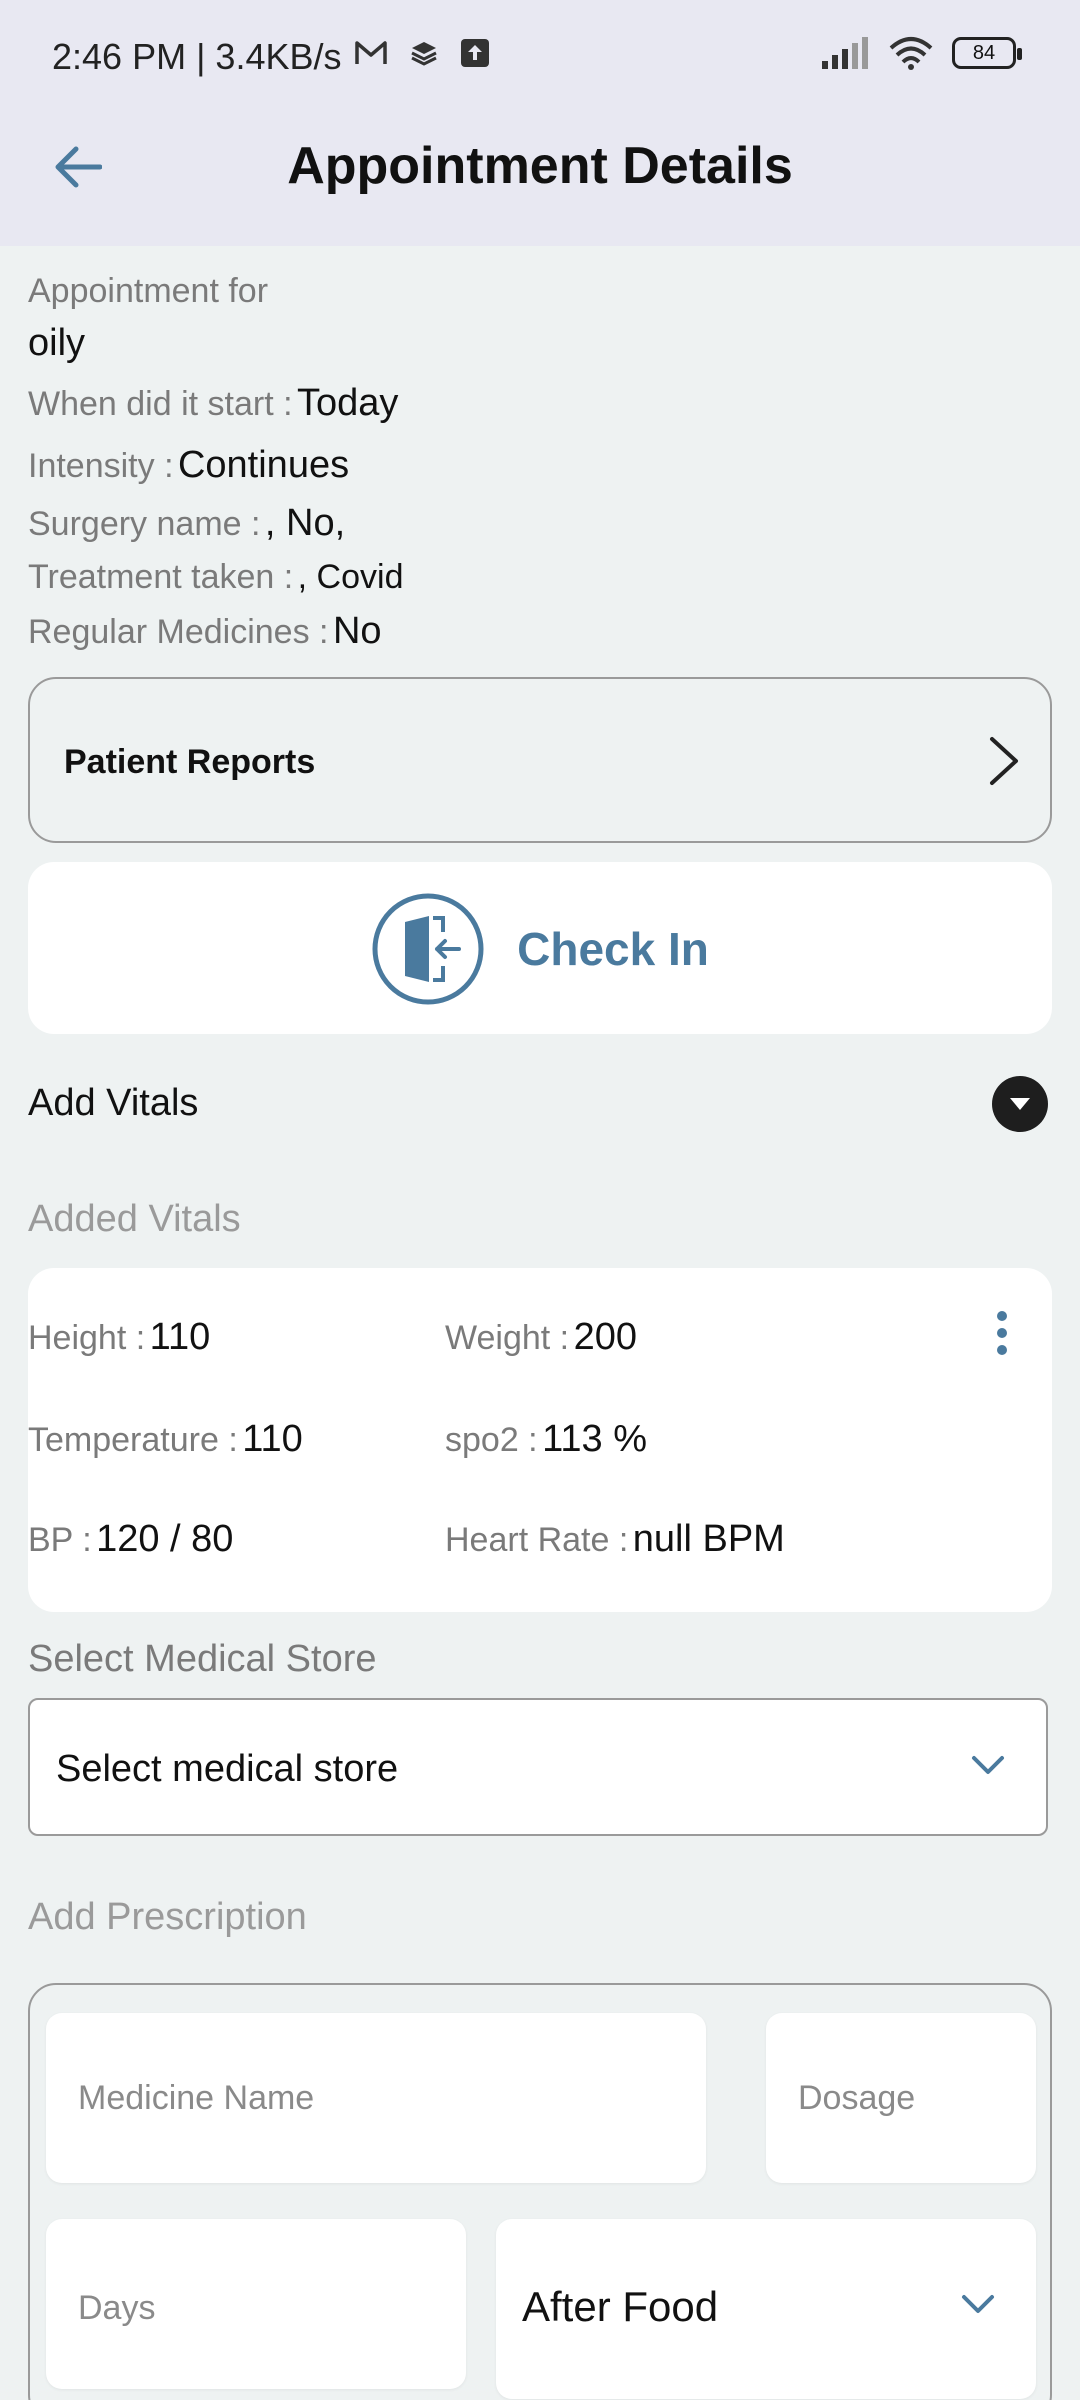  I want to click on add-vitals-toggle, so click(1020, 1104).